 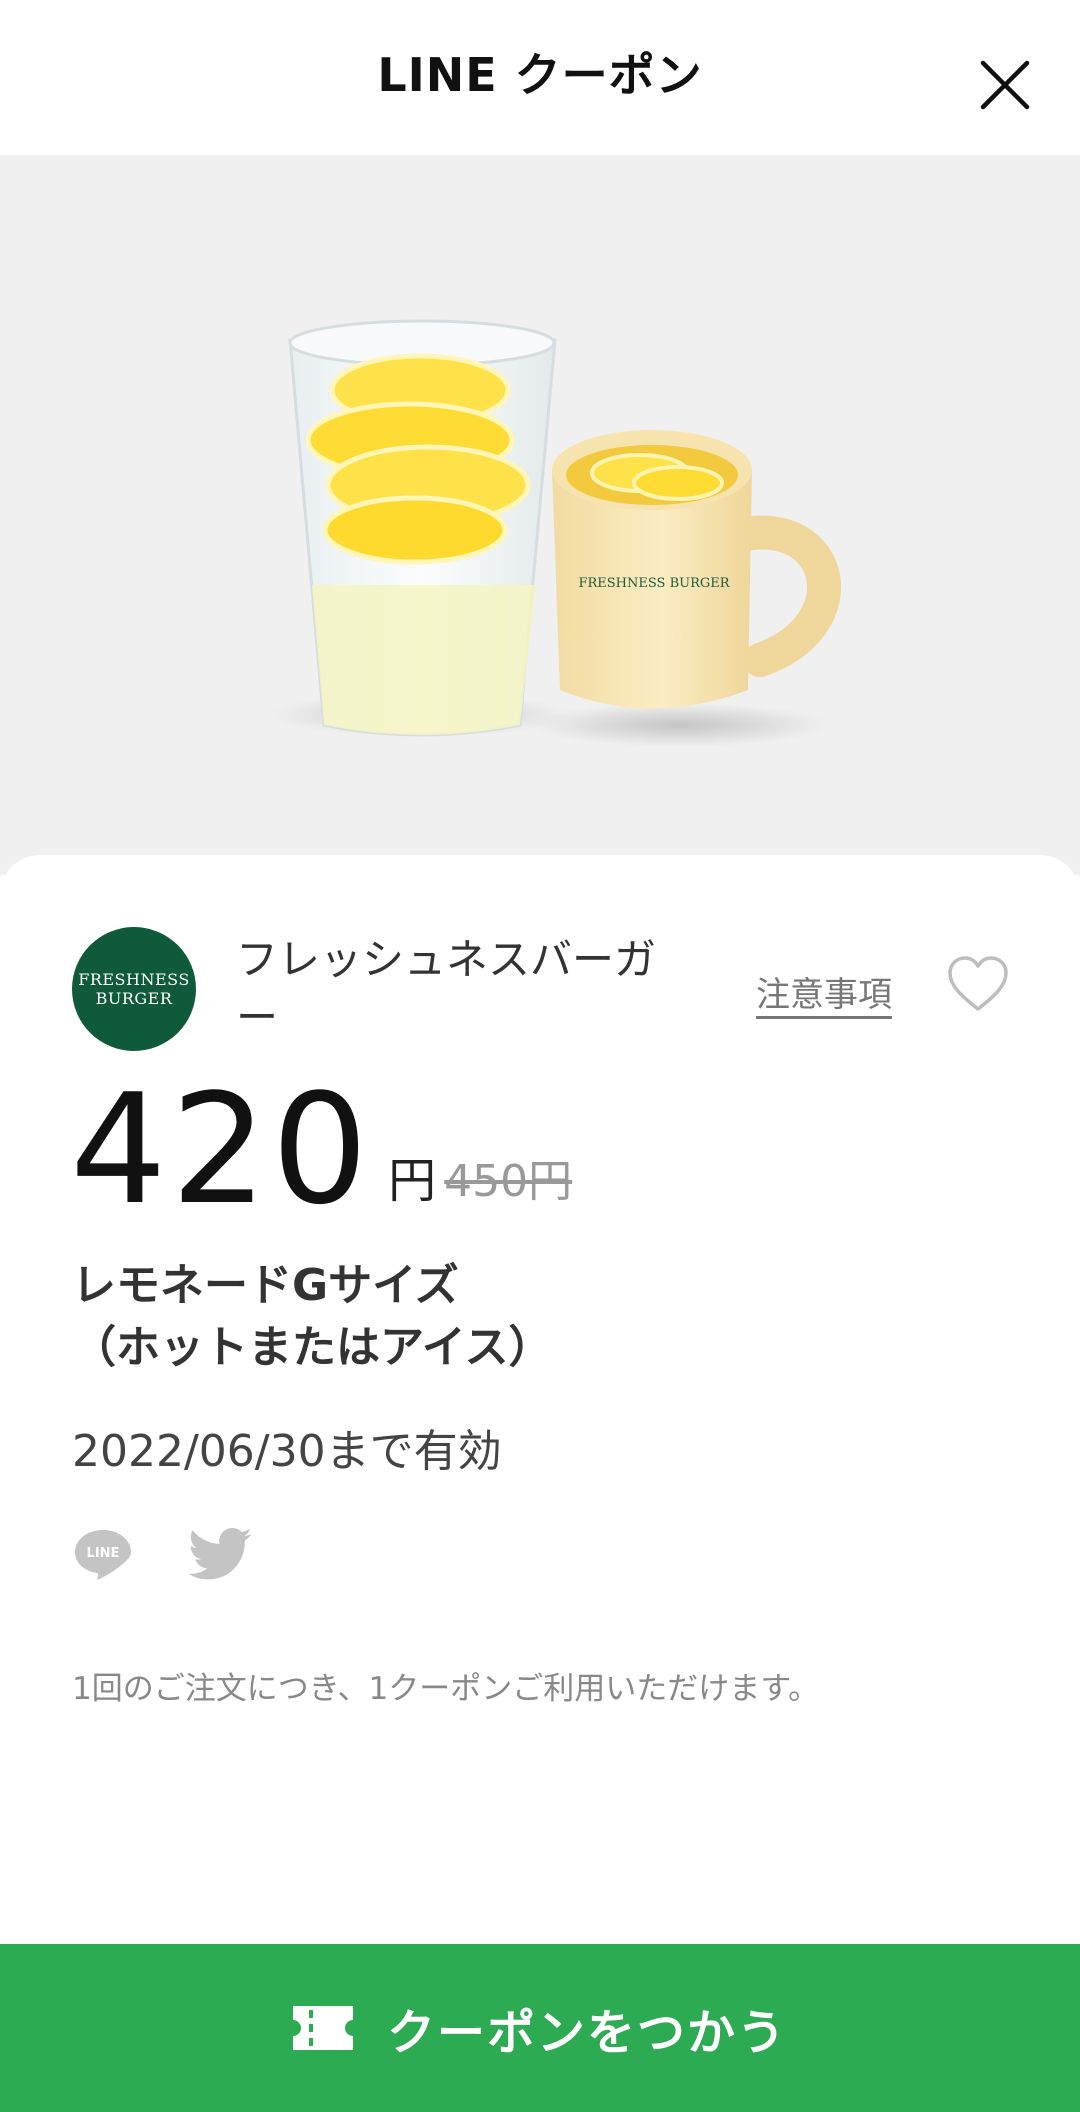 I want to click on close-button, so click(x=1005, y=85).